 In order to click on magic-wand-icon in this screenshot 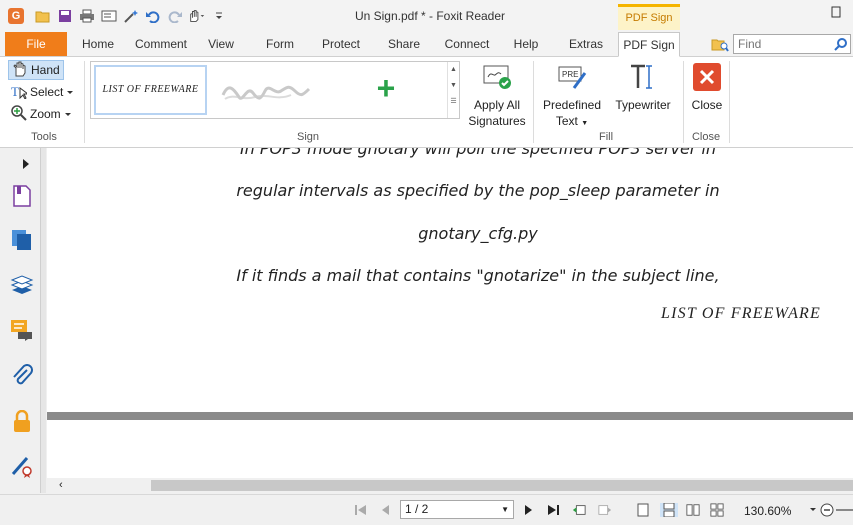, I will do `click(131, 16)`.